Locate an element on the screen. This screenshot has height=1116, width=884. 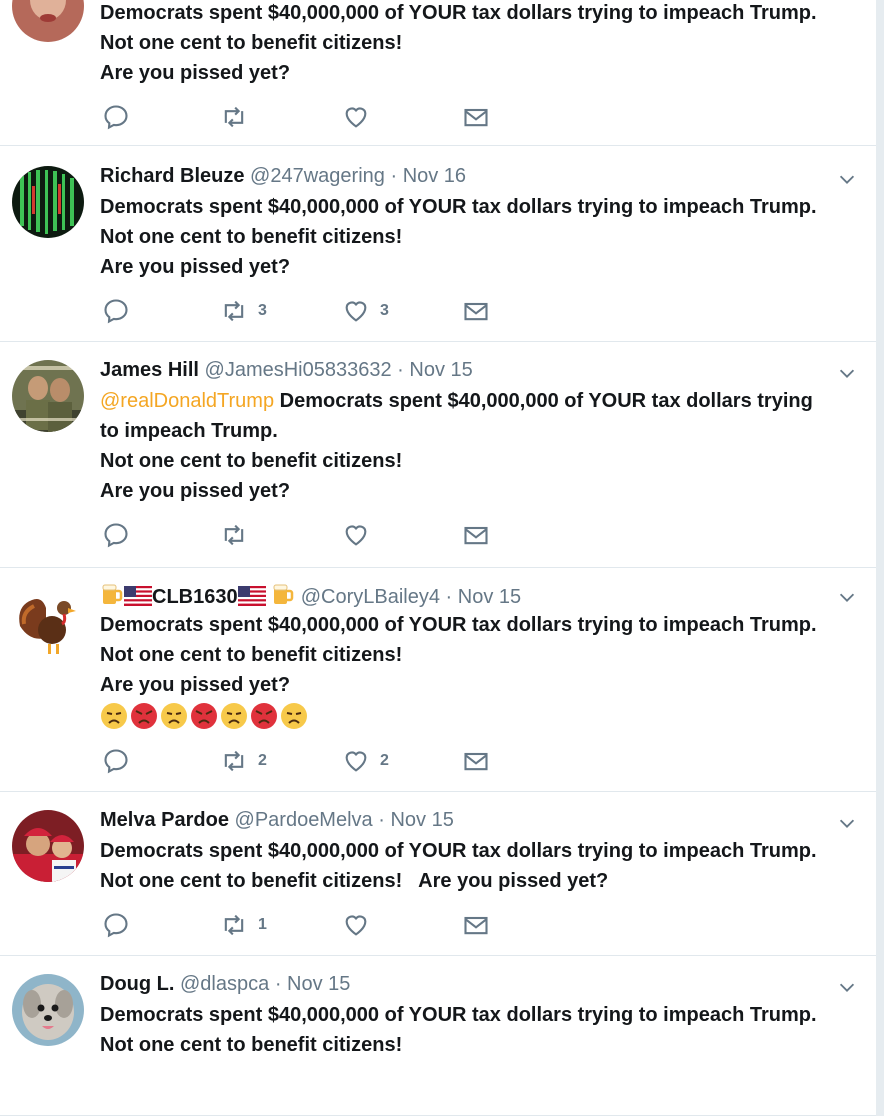
tweet-header: CLB1630 @CoryLBailey4 · Nov 15 is located at coordinates (310, 595).